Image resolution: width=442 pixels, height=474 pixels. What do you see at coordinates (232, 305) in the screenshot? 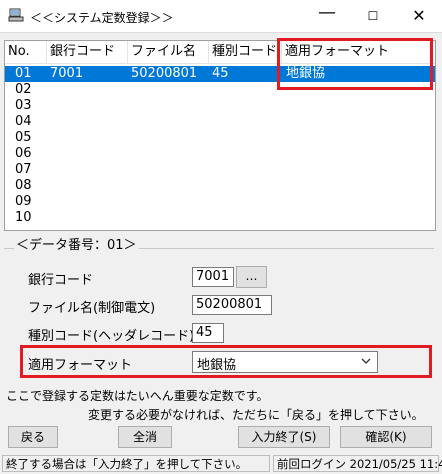
I see `file-name-field: 50200801` at bounding box center [232, 305].